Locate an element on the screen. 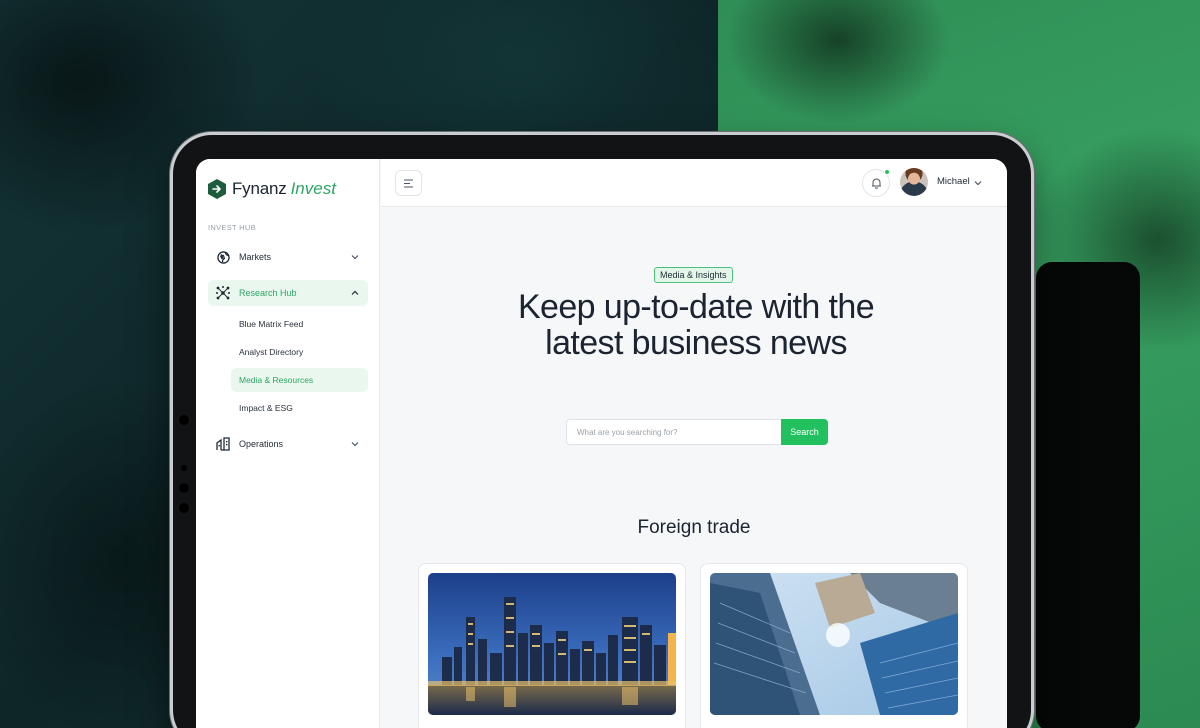 Image resolution: width=1200 pixels, height=728 pixels. sidebar-item-label: Operations is located at coordinates (261, 444).